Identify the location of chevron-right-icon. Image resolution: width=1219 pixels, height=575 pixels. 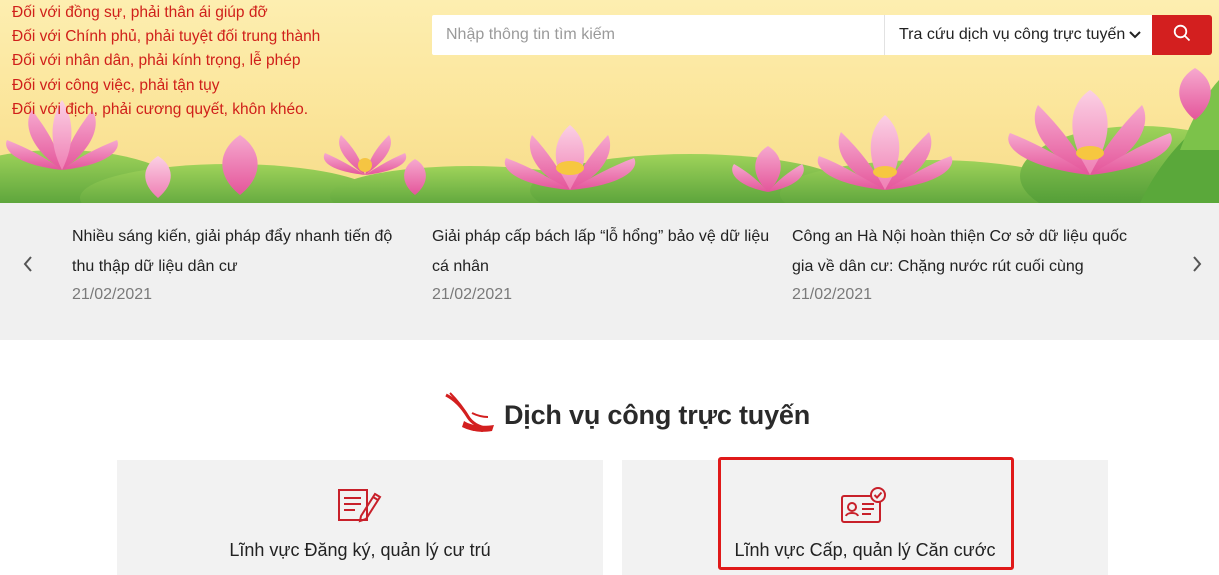
(1197, 266).